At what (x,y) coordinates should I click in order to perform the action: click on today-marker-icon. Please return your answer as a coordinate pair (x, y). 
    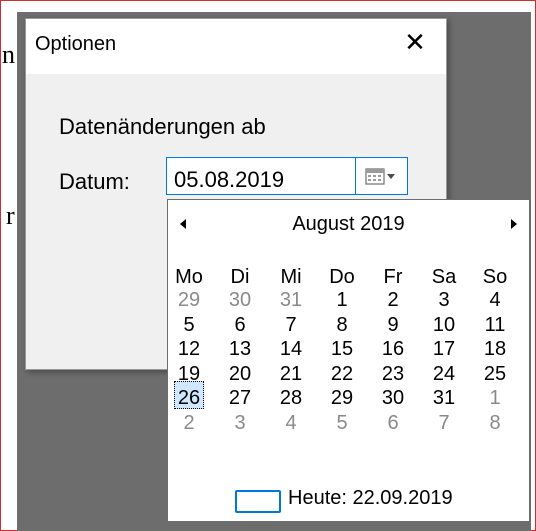
    Looking at the image, I should click on (258, 501).